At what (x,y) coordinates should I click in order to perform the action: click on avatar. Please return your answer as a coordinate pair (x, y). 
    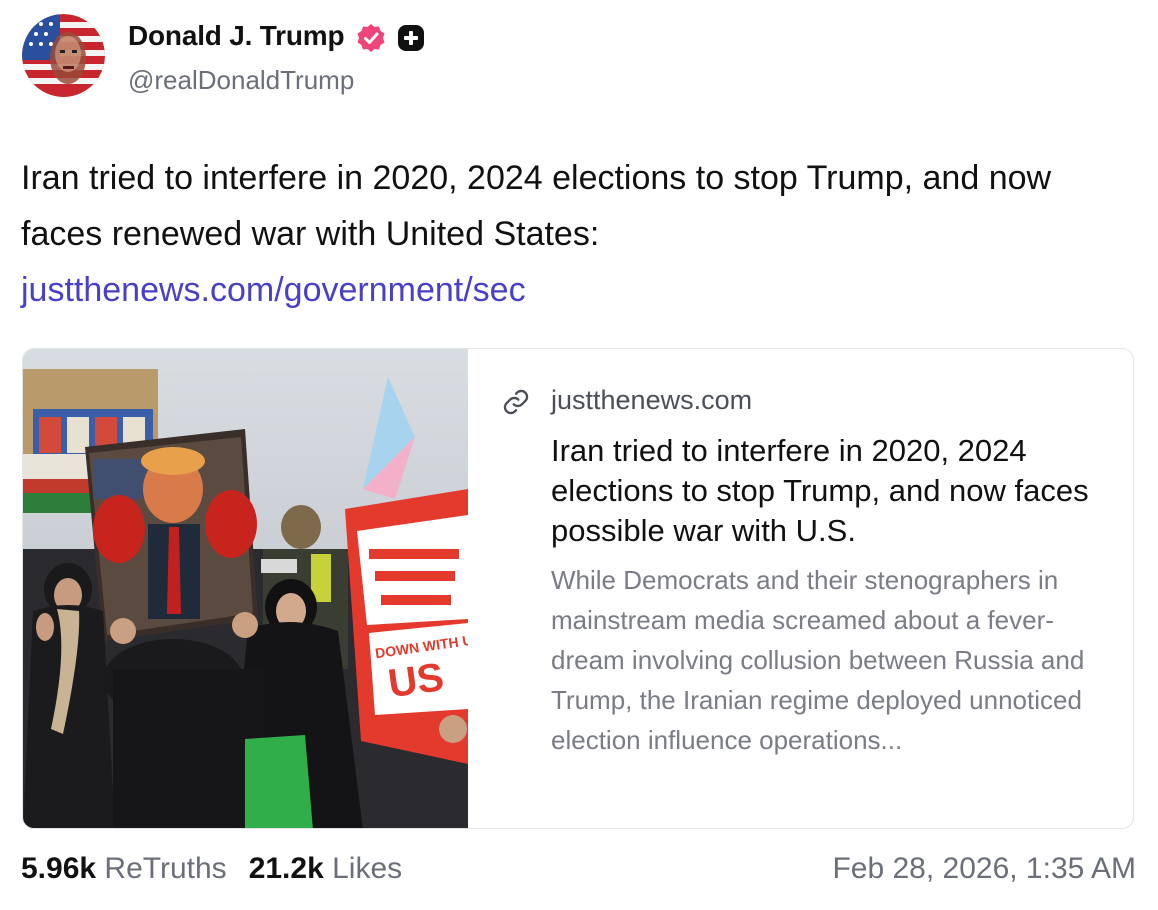
    Looking at the image, I should click on (63, 55).